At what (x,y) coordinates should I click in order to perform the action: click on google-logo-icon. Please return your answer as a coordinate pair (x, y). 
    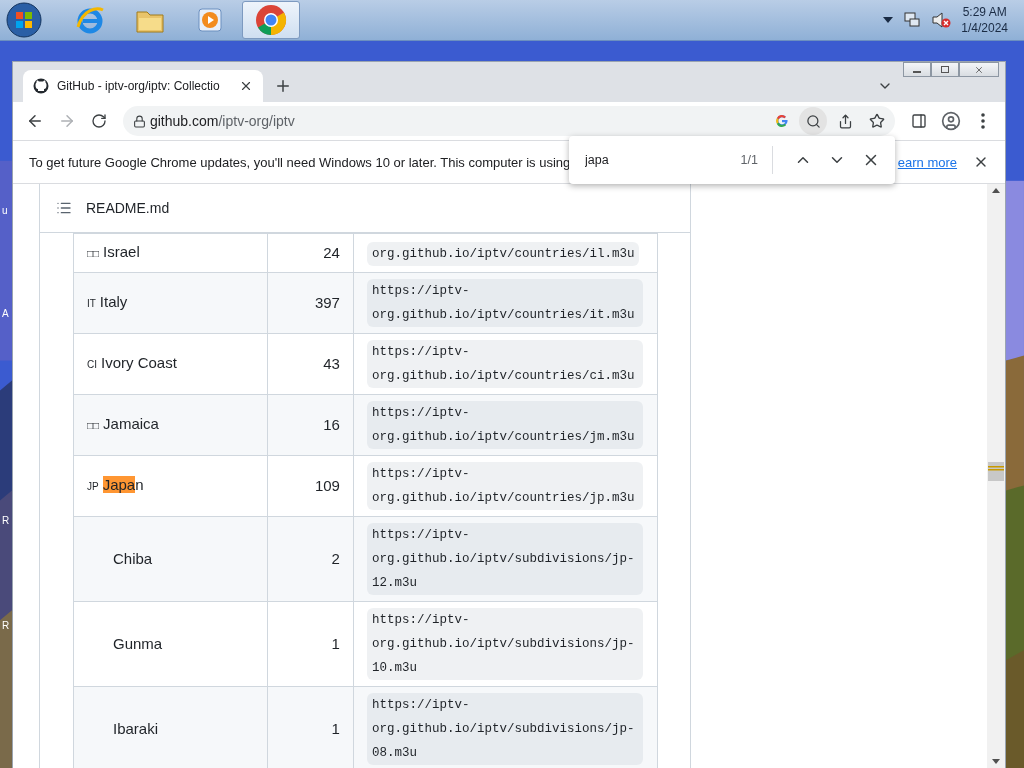
    Looking at the image, I should click on (782, 121).